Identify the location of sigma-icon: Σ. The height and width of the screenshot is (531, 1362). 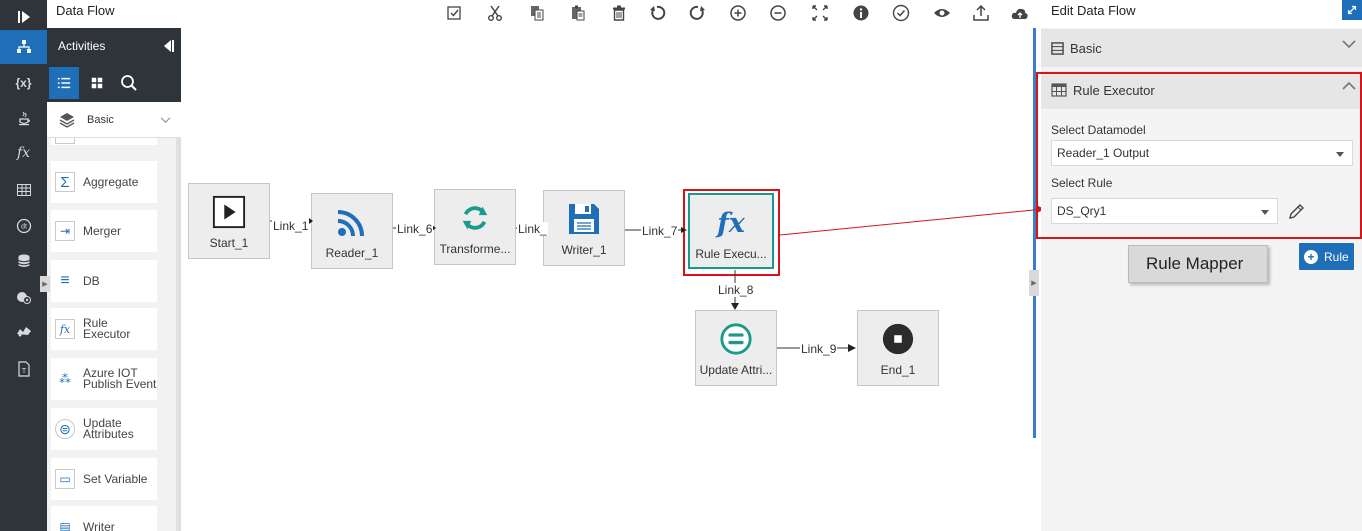
(65, 182).